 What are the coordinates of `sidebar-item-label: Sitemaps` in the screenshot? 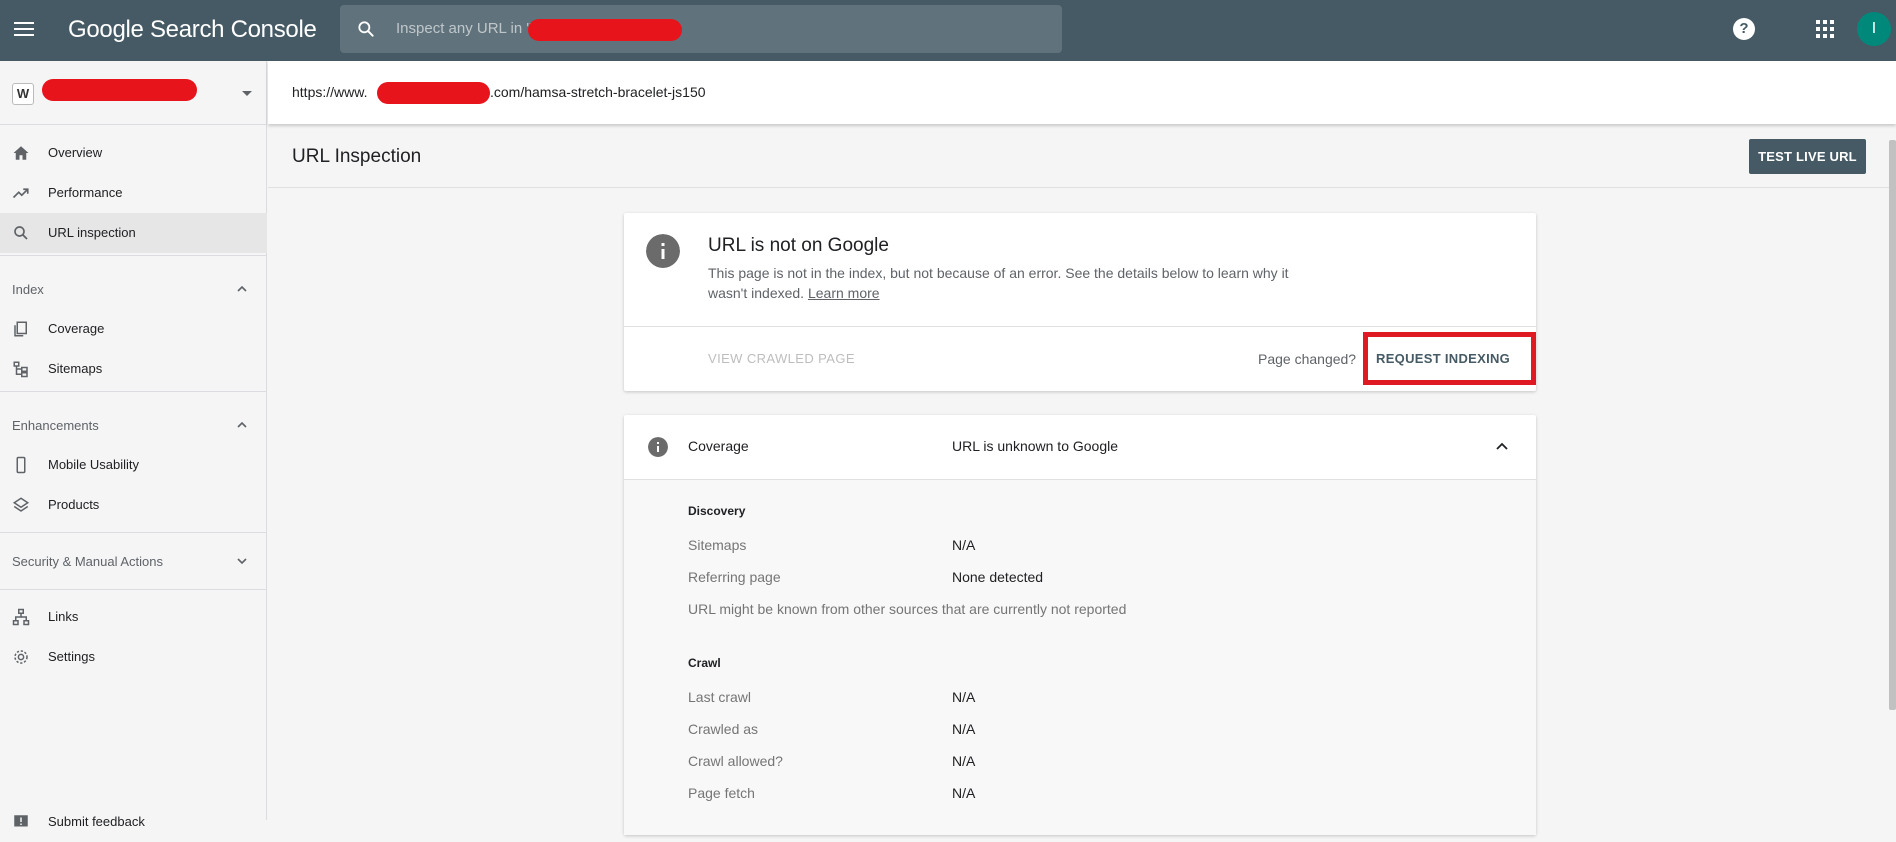 It's located at (75, 368).